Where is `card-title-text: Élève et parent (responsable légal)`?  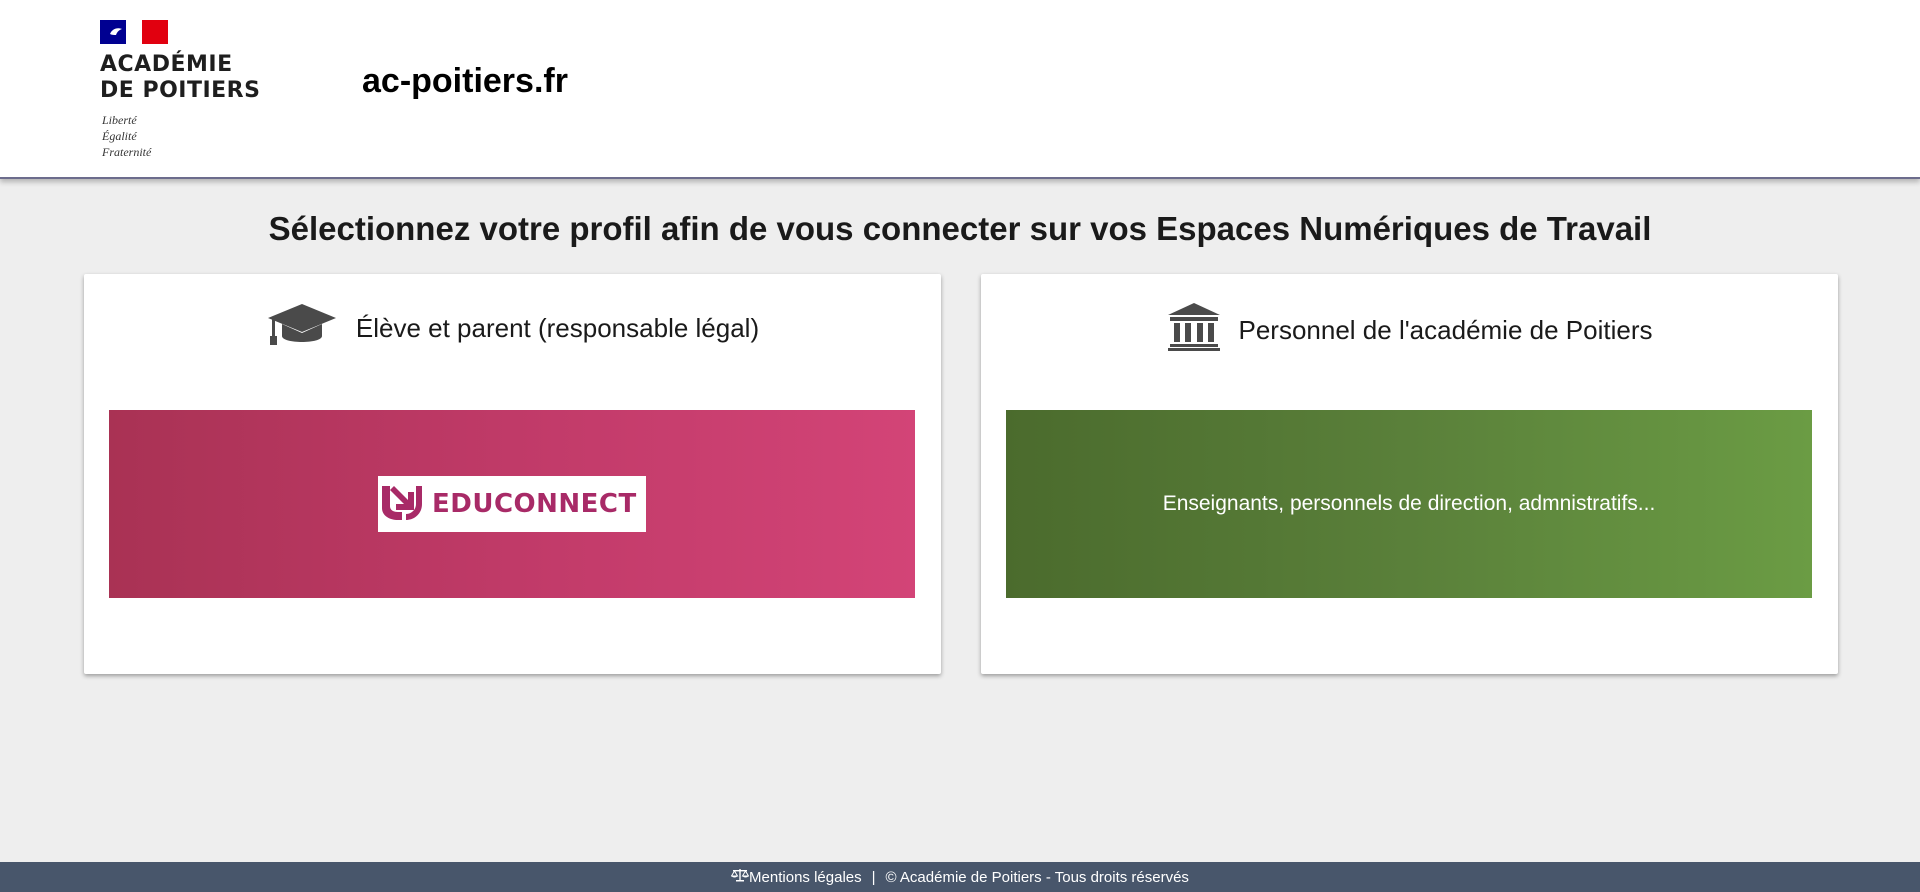 card-title-text: Élève et parent (responsable légal) is located at coordinates (557, 328).